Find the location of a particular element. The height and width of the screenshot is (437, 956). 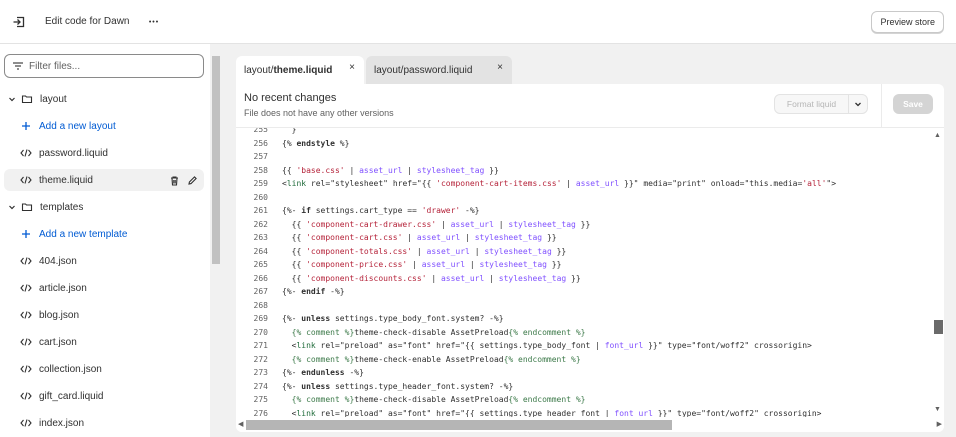

horizontal-scrollbar: ◀ ▶ is located at coordinates (590, 424).